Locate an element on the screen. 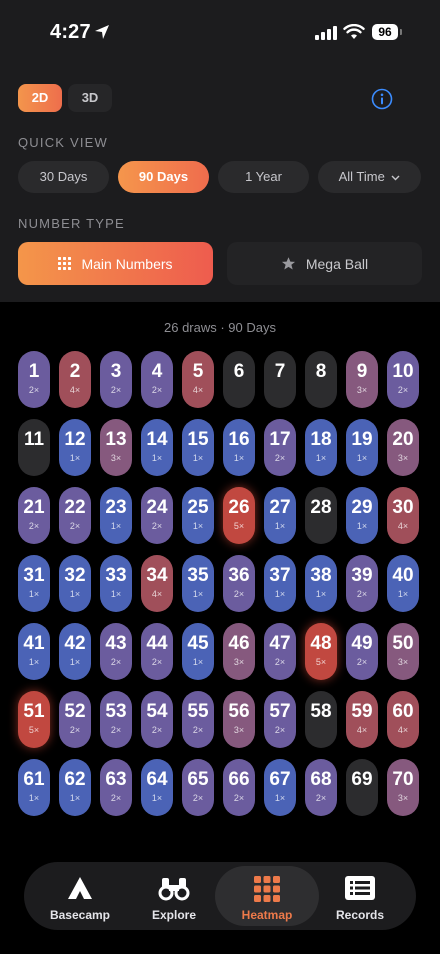 This screenshot has width=440, height=954. number-ball-53: 53 2× is located at coordinates (116, 719).